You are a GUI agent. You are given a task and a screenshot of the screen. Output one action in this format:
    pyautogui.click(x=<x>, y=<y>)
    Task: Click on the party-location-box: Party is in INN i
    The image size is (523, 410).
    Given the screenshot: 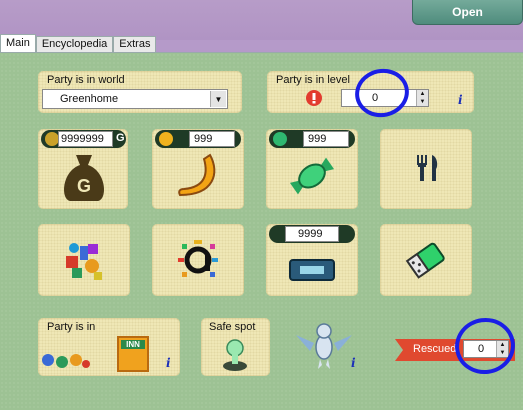 What is the action you would take?
    pyautogui.click(x=109, y=347)
    